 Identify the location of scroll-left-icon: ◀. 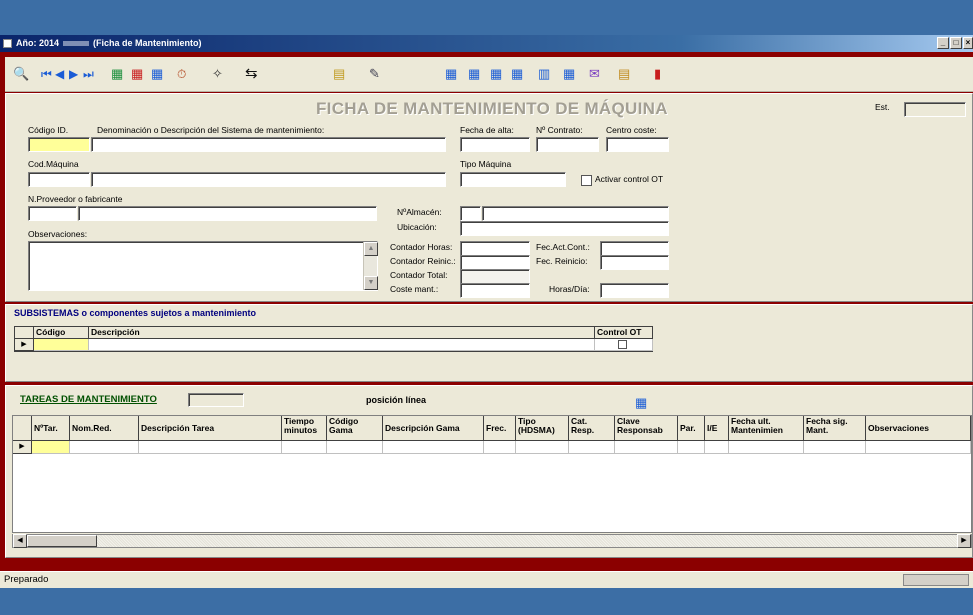
(20, 541).